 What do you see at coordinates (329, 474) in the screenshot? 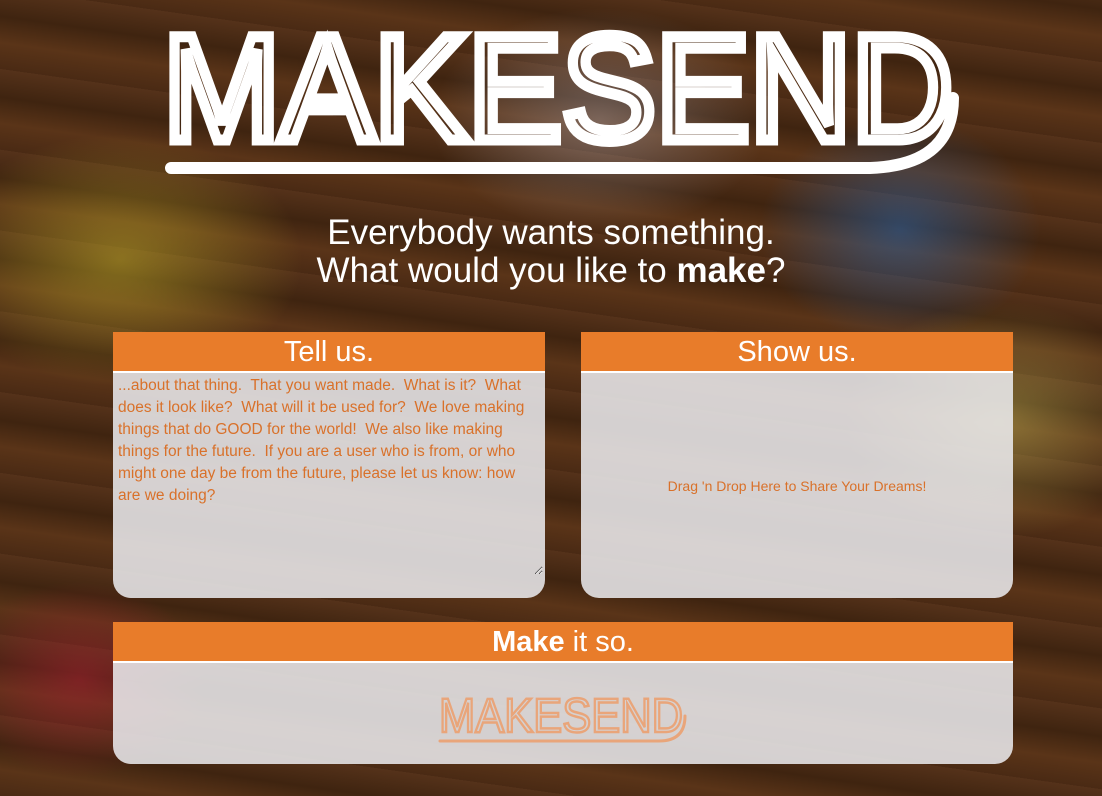
I see `description-textarea` at bounding box center [329, 474].